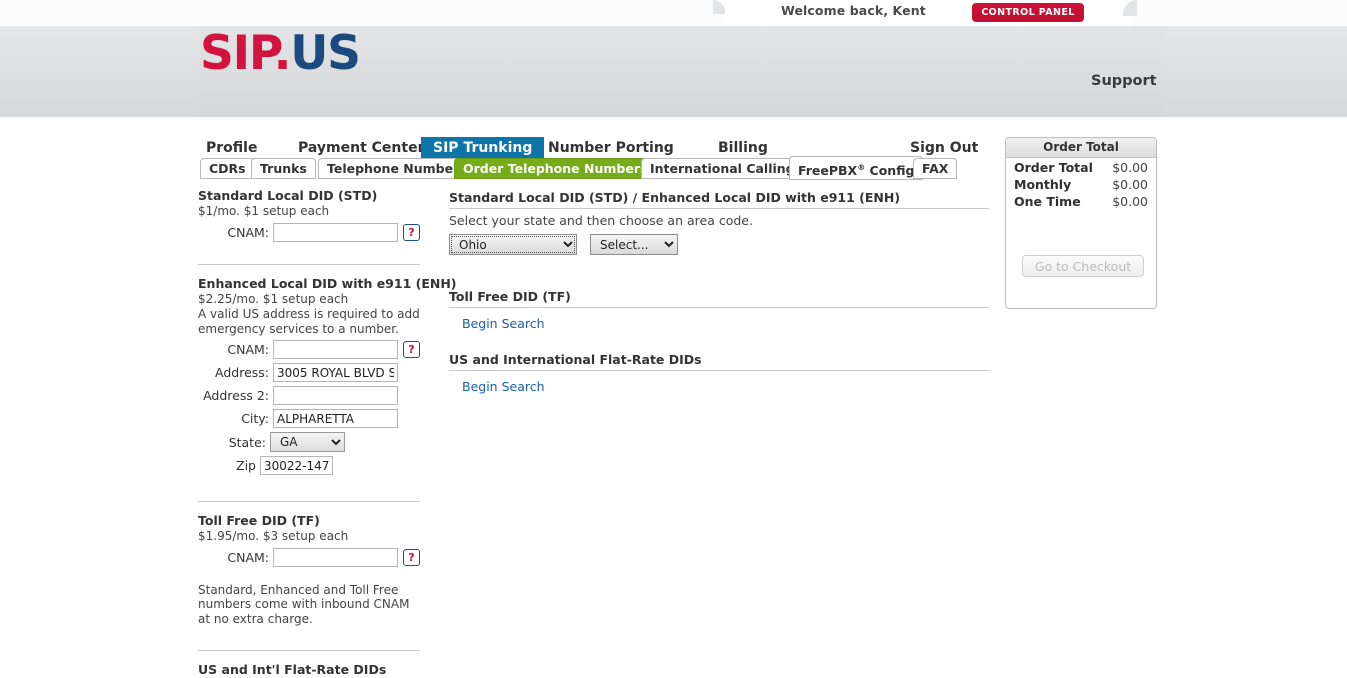 Image resolution: width=1347 pixels, height=678 pixels. I want to click on subnav-tab-label: FAX, so click(935, 168).